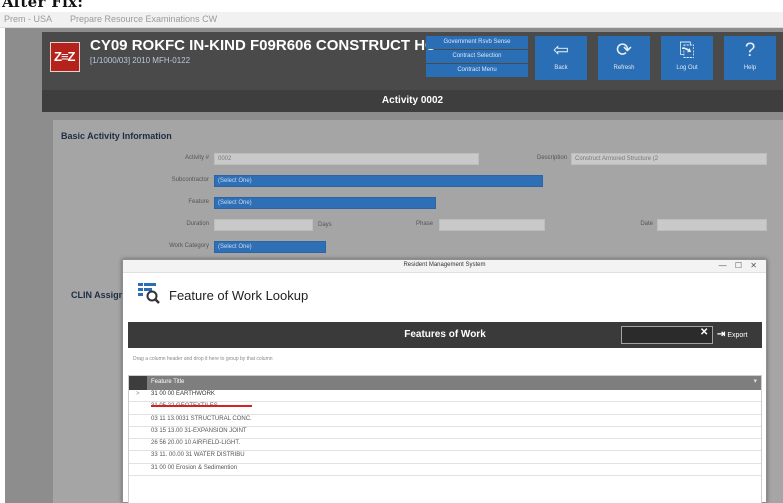  What do you see at coordinates (325, 225) in the screenshot?
I see `duration-unit: Days` at bounding box center [325, 225].